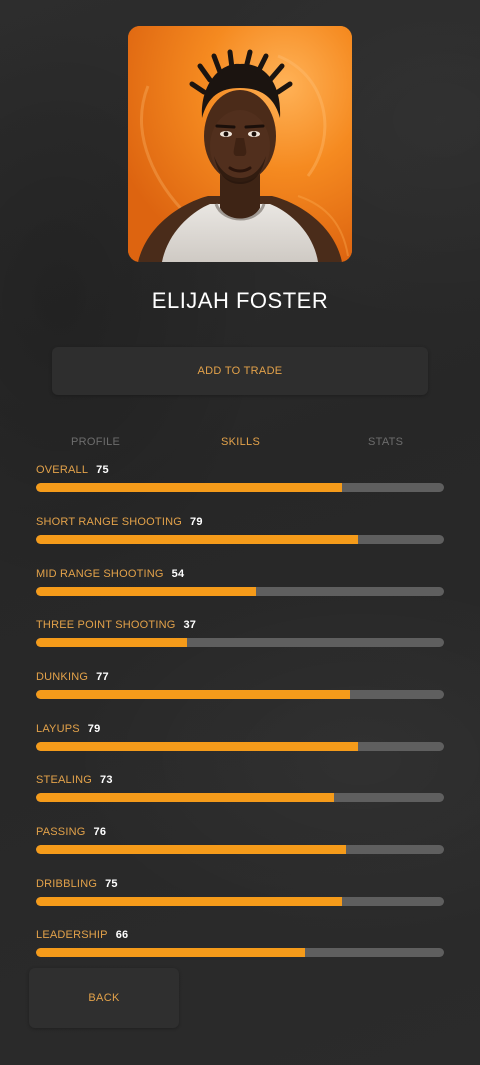  What do you see at coordinates (190, 625) in the screenshot?
I see `skill-value: 37` at bounding box center [190, 625].